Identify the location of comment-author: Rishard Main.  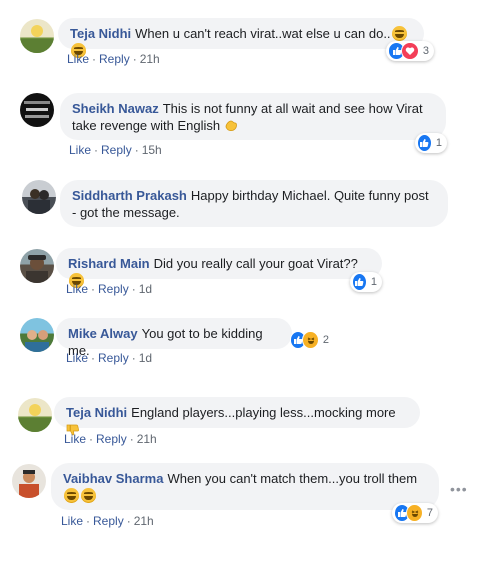
(109, 263).